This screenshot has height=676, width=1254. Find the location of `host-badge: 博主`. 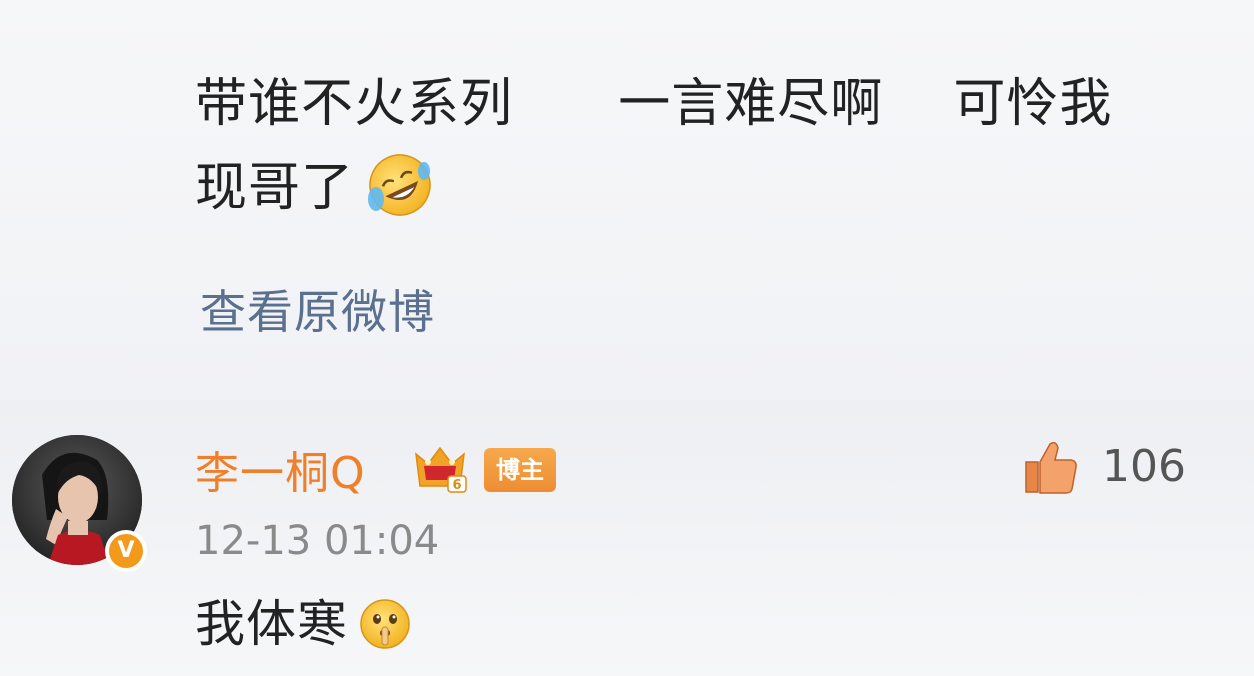

host-badge: 博主 is located at coordinates (520, 470).